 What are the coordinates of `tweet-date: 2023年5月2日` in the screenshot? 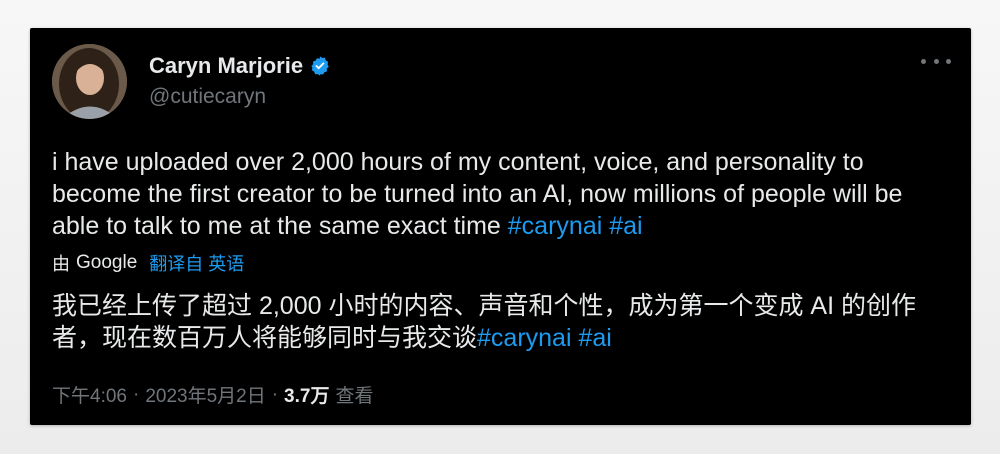 It's located at (205, 394).